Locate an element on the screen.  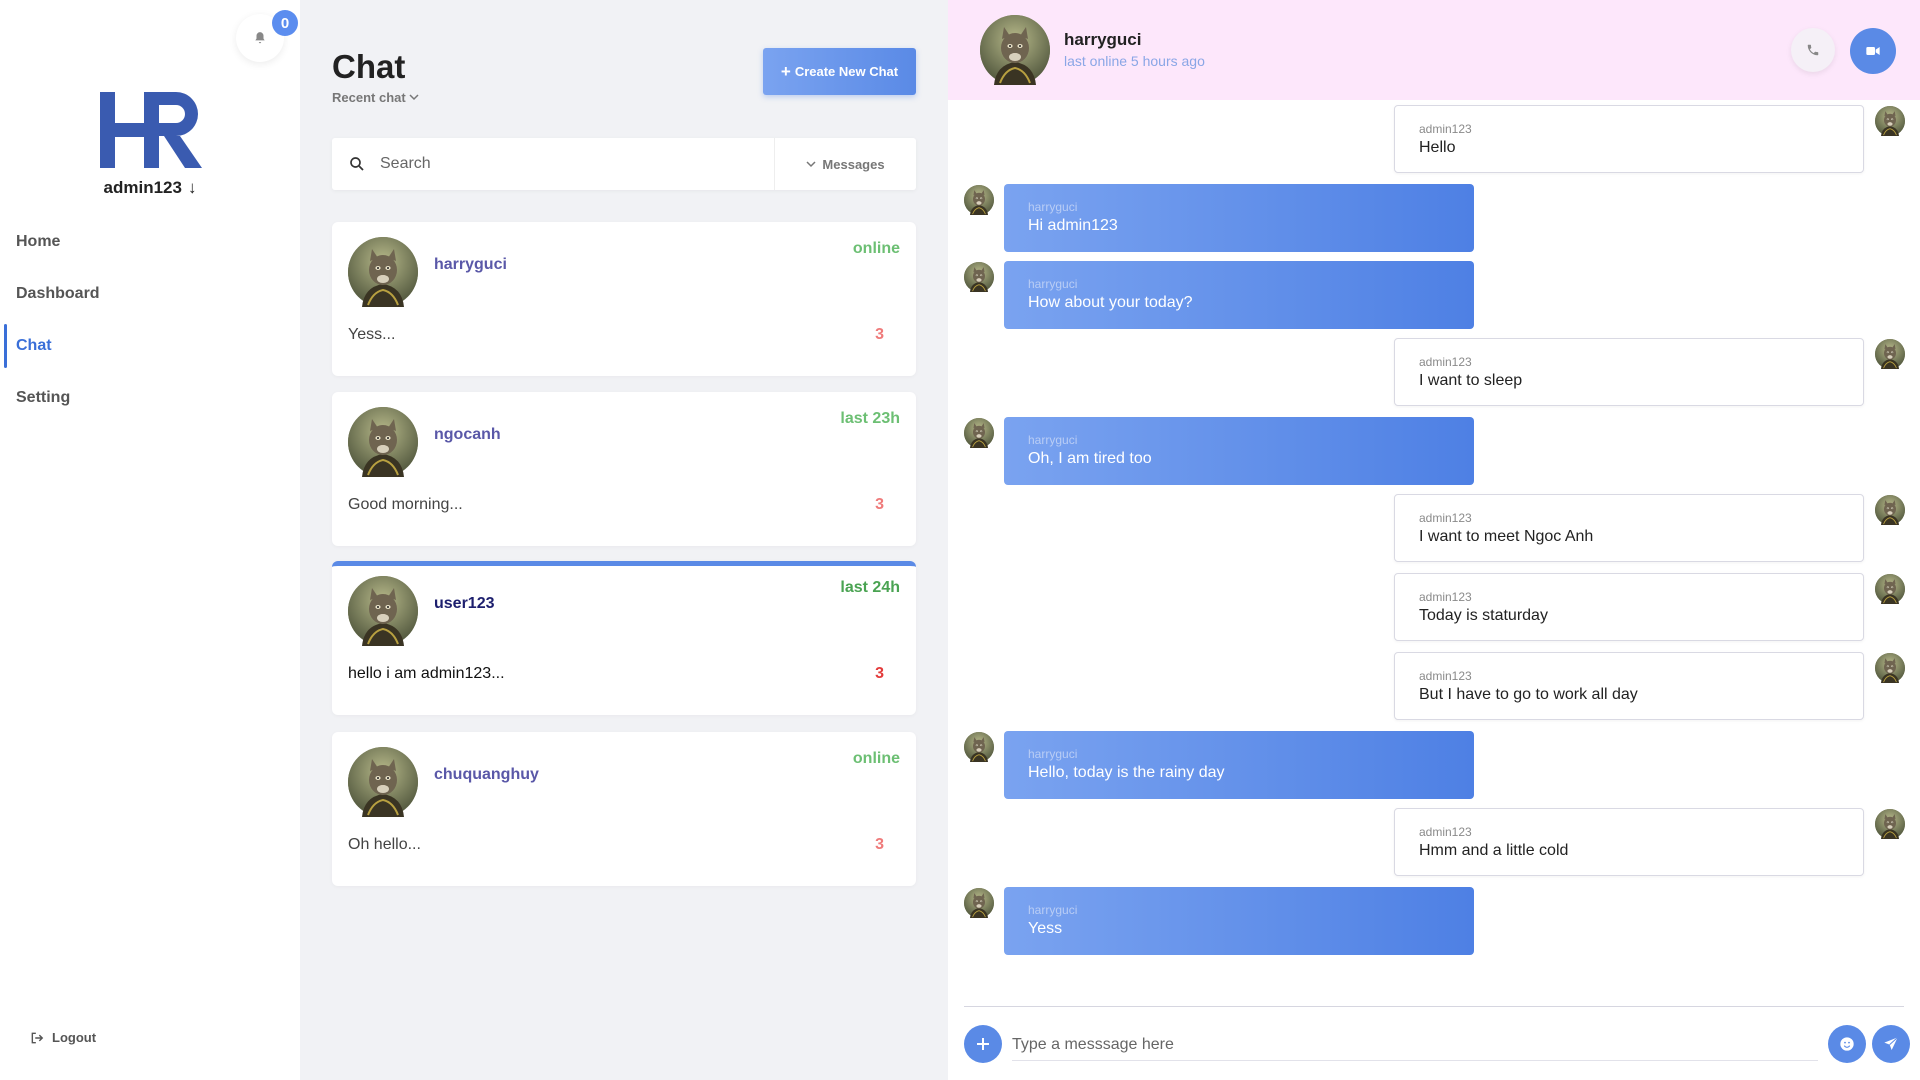
message-bubble-outgoing: admin123 I want to sleep is located at coordinates (1629, 372).